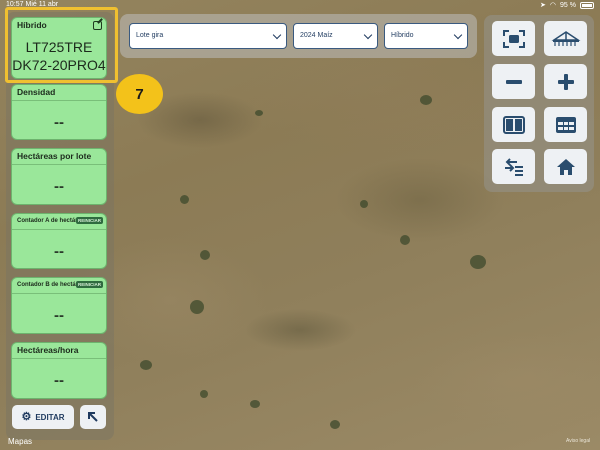 The width and height of the screenshot is (600, 450). I want to click on fit-screen-button, so click(513, 38).